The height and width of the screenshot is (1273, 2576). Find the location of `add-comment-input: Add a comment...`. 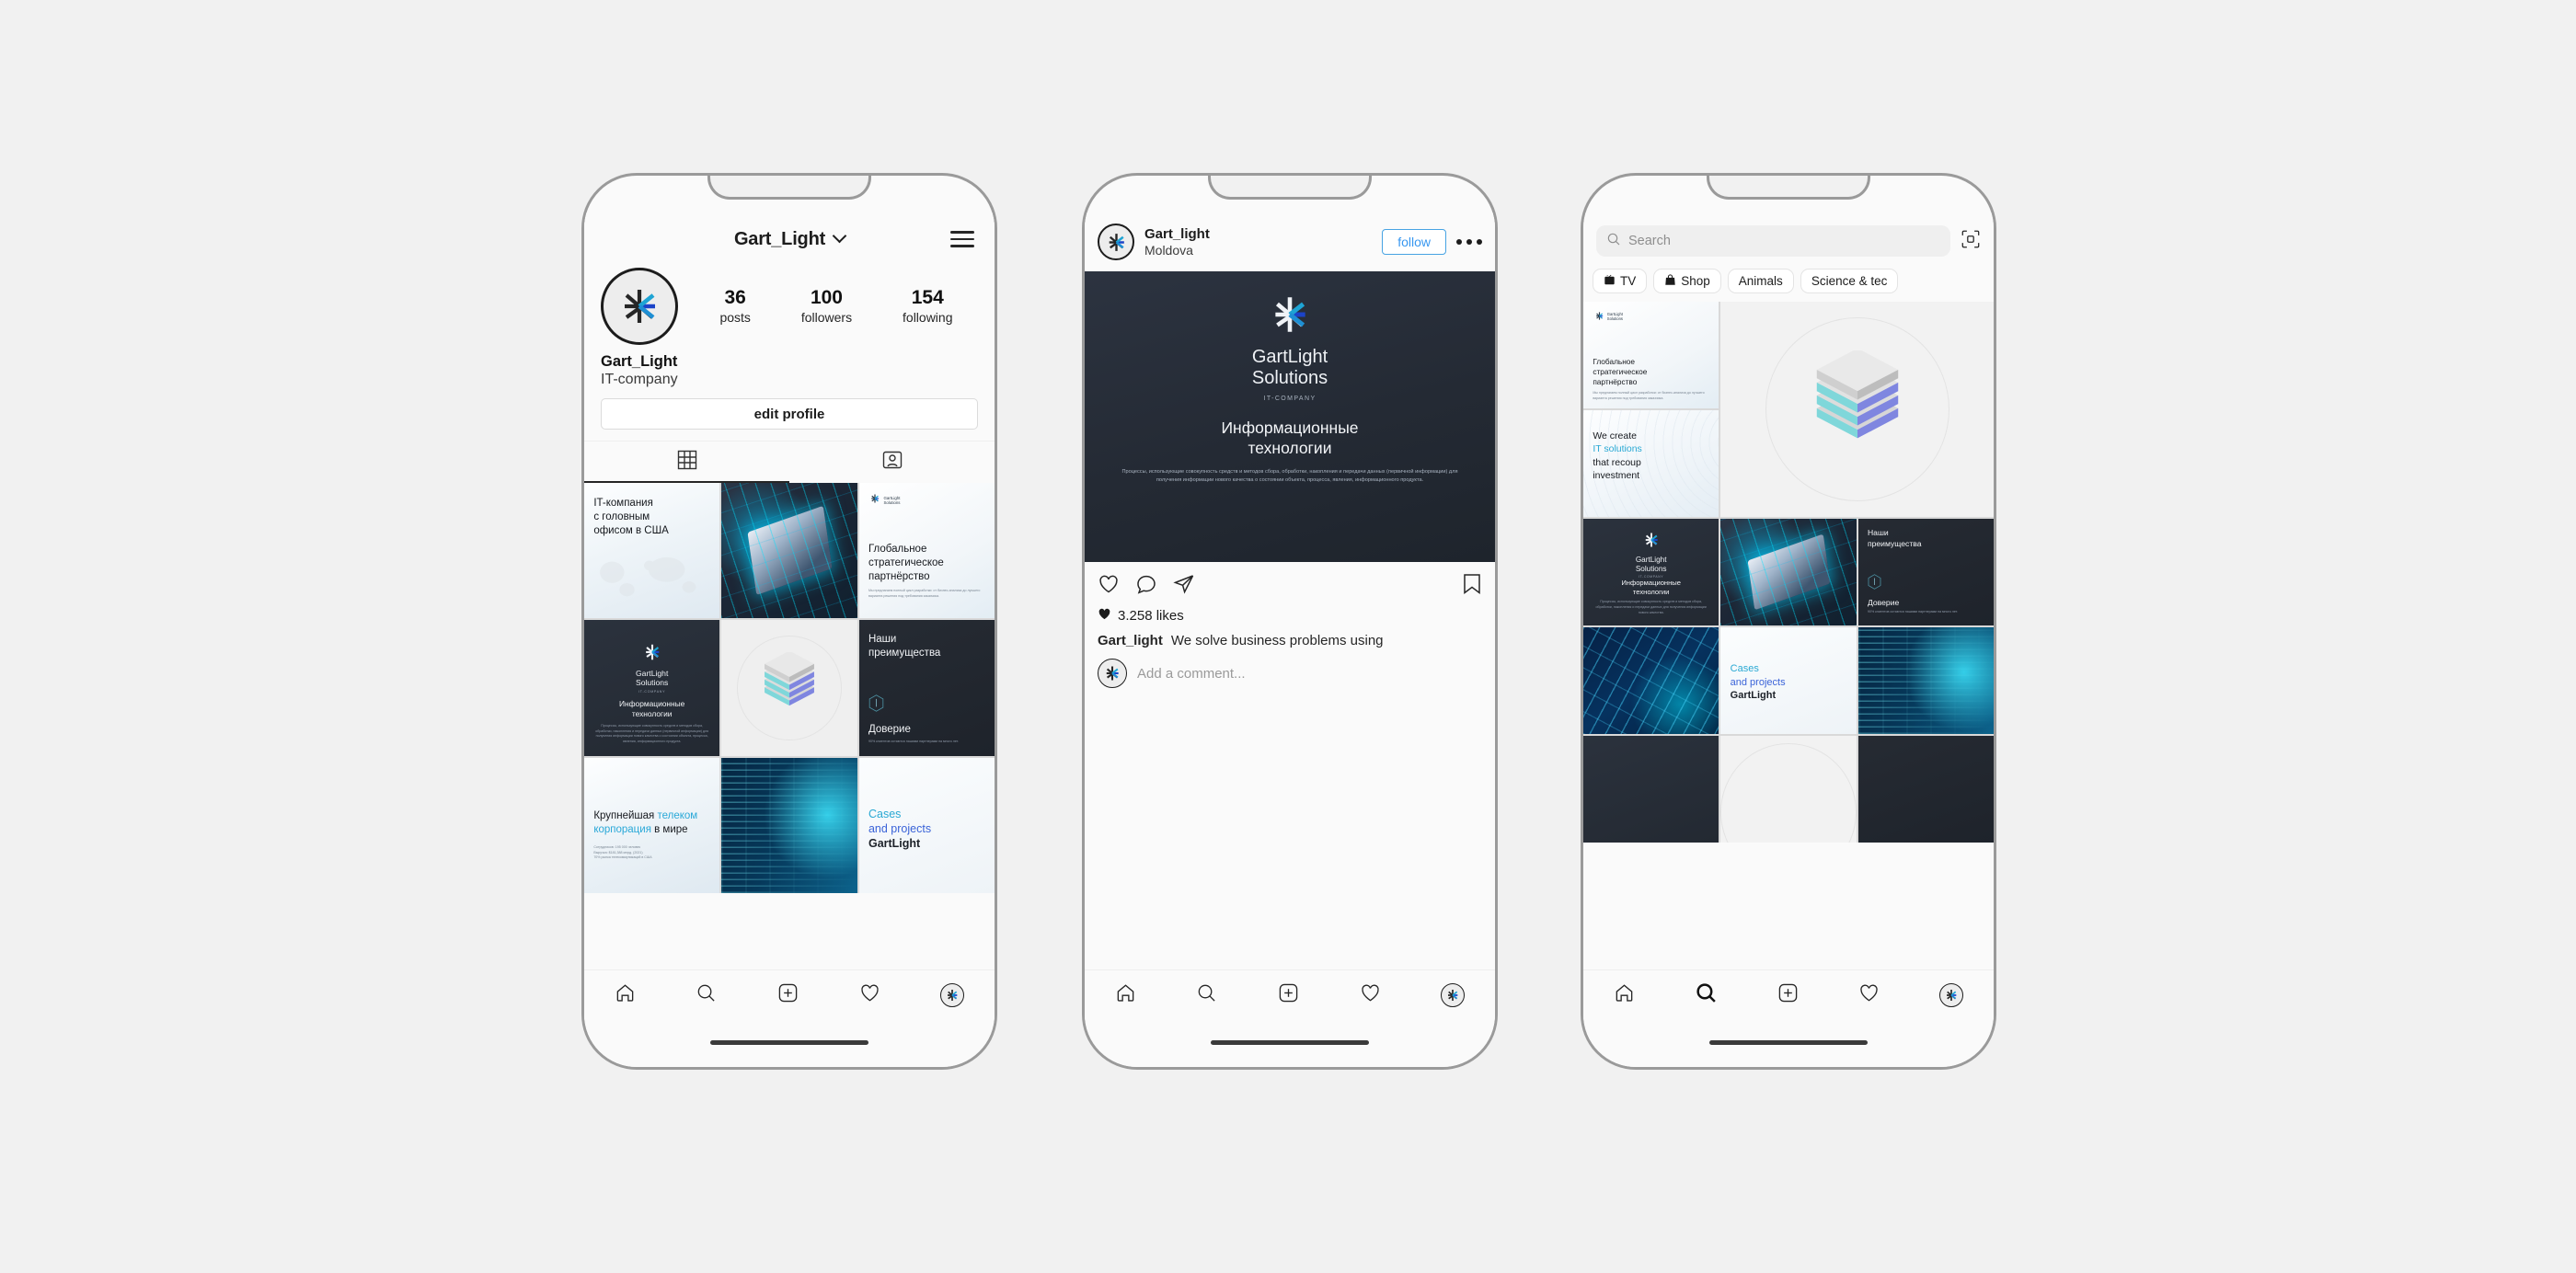

add-comment-input: Add a comment... is located at coordinates (1191, 674).